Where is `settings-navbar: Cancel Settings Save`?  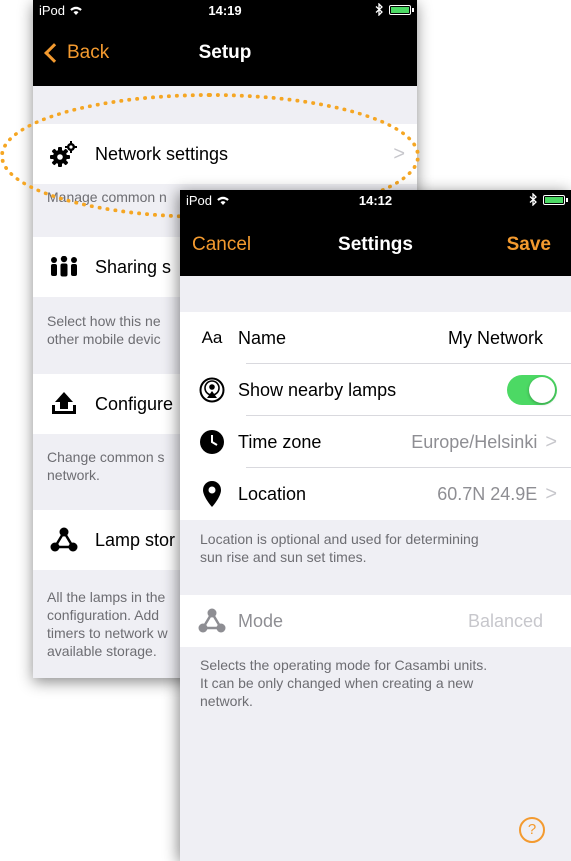
settings-navbar: Cancel Settings Save is located at coordinates (375, 244).